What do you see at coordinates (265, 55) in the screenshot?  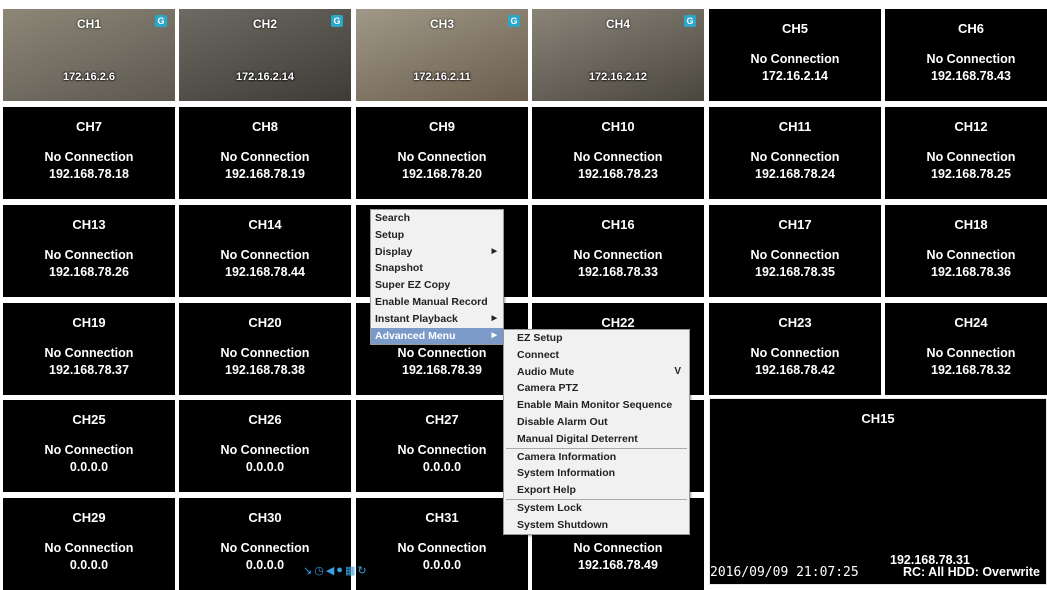 I see `camera-view-ch2: CH2 G 172.16.2.14` at bounding box center [265, 55].